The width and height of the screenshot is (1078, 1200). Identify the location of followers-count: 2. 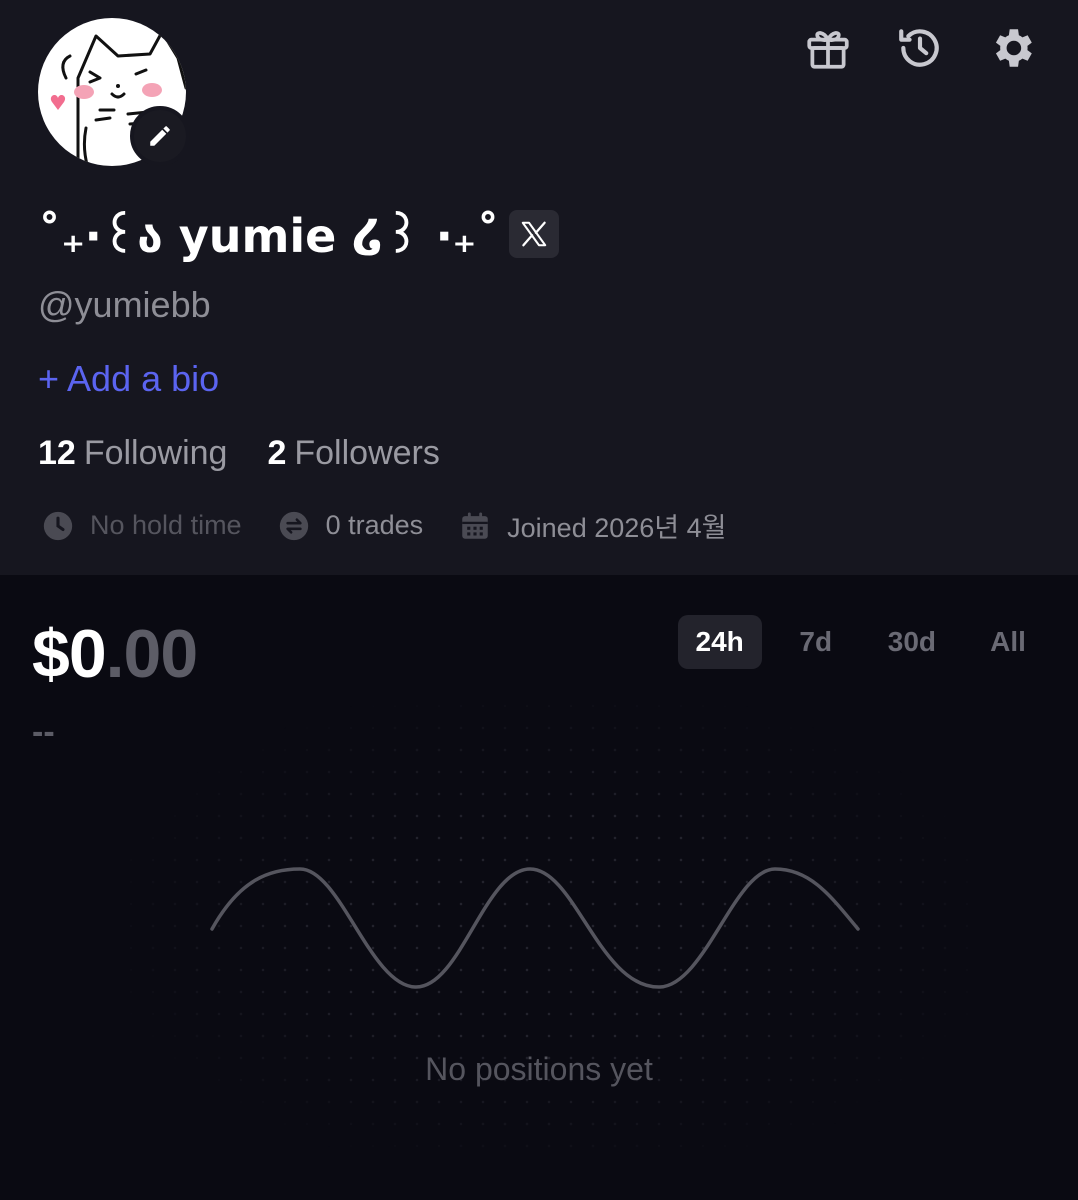
(277, 453).